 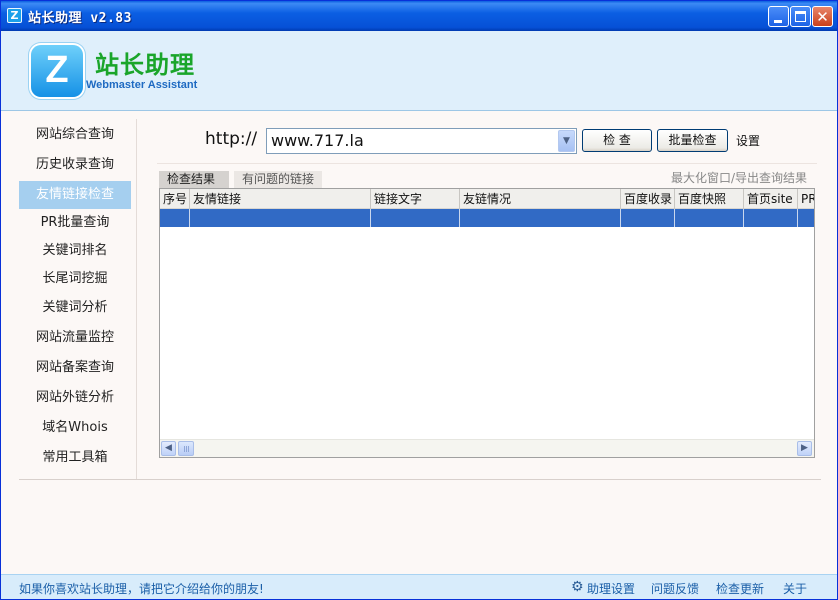 What do you see at coordinates (415, 199) in the screenshot?
I see `col-header-anchor: 链接文字` at bounding box center [415, 199].